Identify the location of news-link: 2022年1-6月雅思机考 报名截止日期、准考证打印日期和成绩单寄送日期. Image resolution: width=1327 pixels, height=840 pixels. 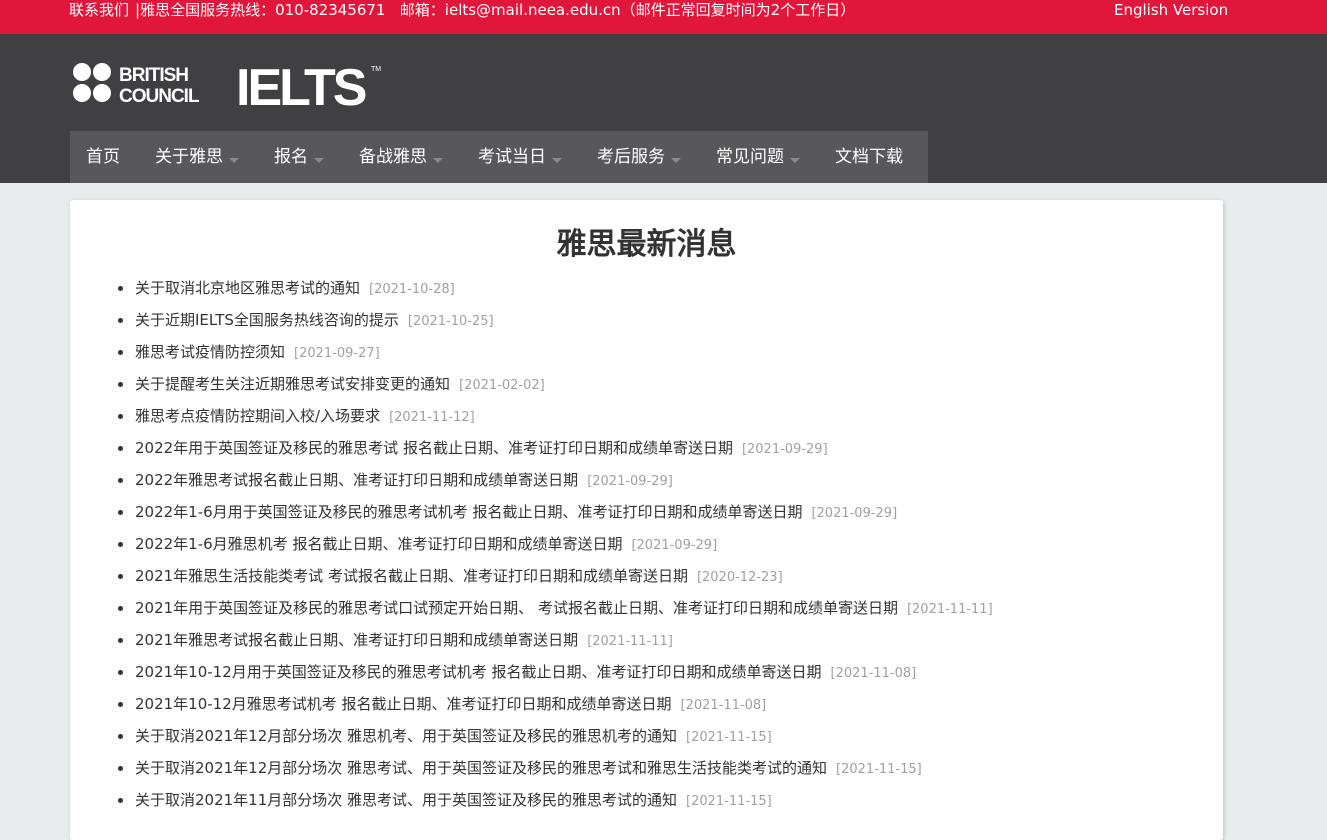
(378, 544).